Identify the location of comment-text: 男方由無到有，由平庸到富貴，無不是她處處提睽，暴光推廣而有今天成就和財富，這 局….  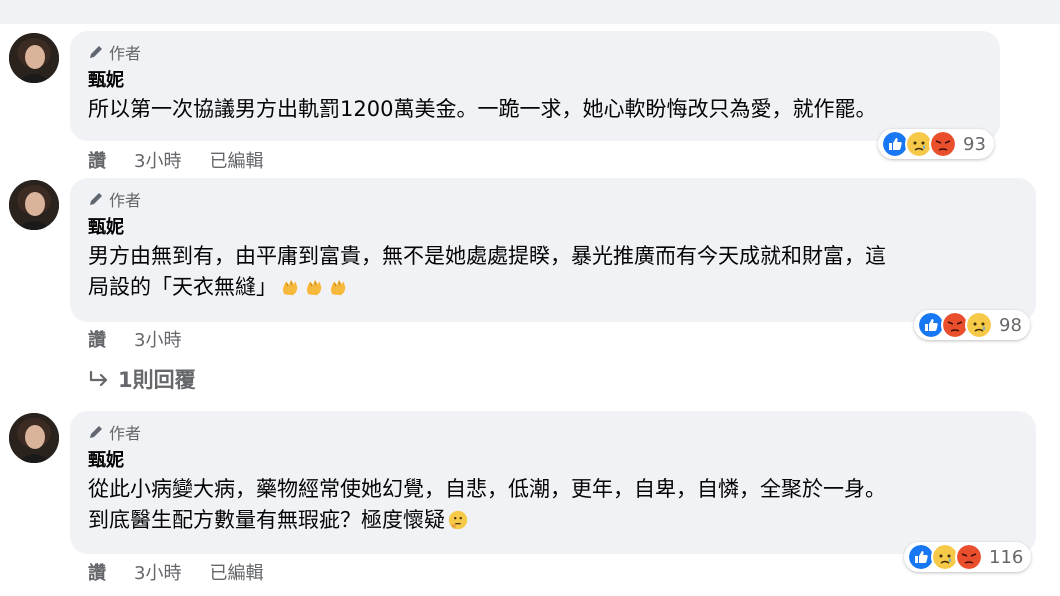
(552, 272).